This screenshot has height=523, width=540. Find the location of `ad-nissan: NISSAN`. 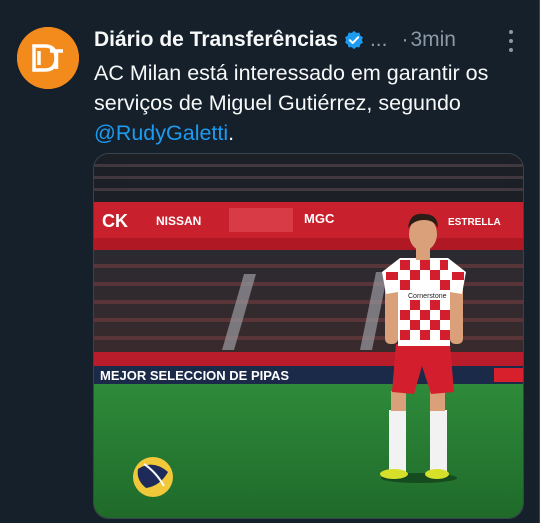

ad-nissan: NISSAN is located at coordinates (178, 221).